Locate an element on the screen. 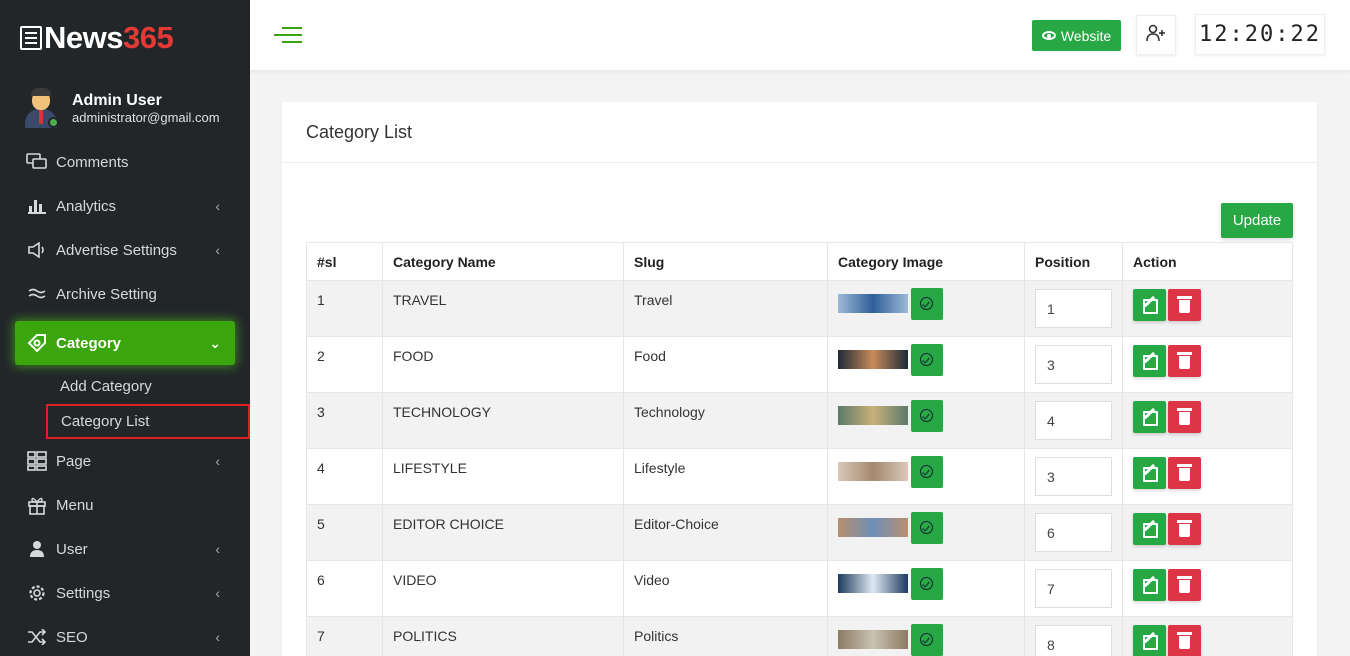  sidebar-subitem-add-category: Add Category is located at coordinates (125, 386).